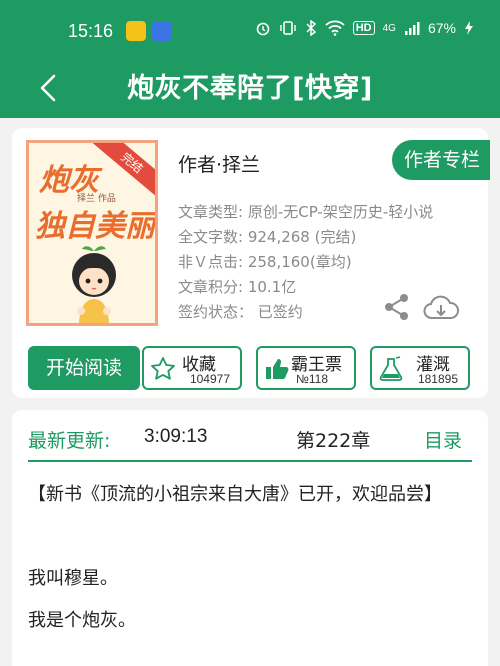  Describe the element at coordinates (437, 379) in the screenshot. I see `watering-count: 181895` at that location.